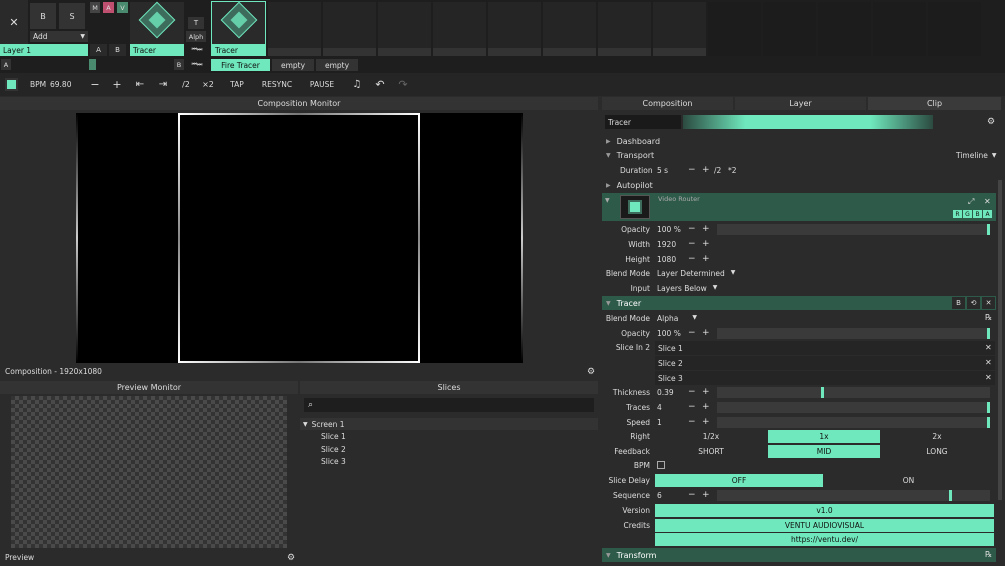 Image resolution: width=1005 pixels, height=566 pixels. What do you see at coordinates (337, 65) in the screenshot?
I see `deck-tab-empty-2: empty` at bounding box center [337, 65].